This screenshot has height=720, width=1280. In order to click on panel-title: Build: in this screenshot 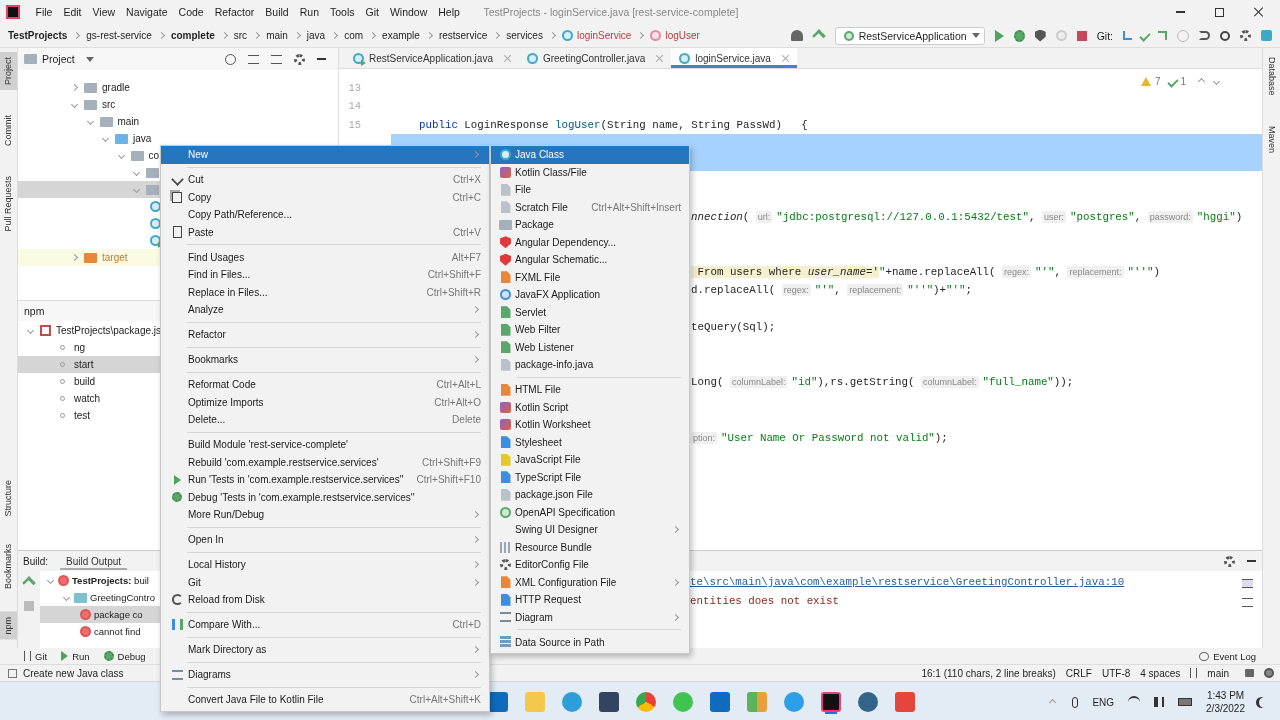, I will do `click(35, 561)`.